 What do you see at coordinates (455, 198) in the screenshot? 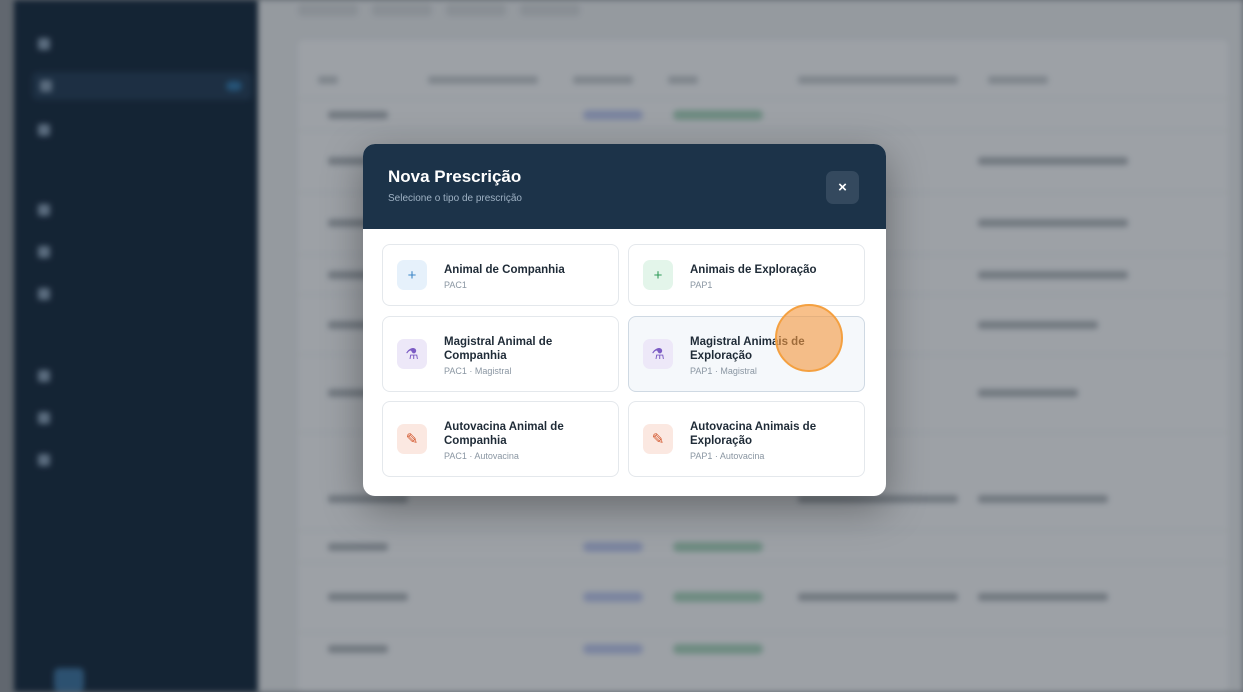
I see `dialog-subtitle: Selecione o tipo de prescrição` at bounding box center [455, 198].